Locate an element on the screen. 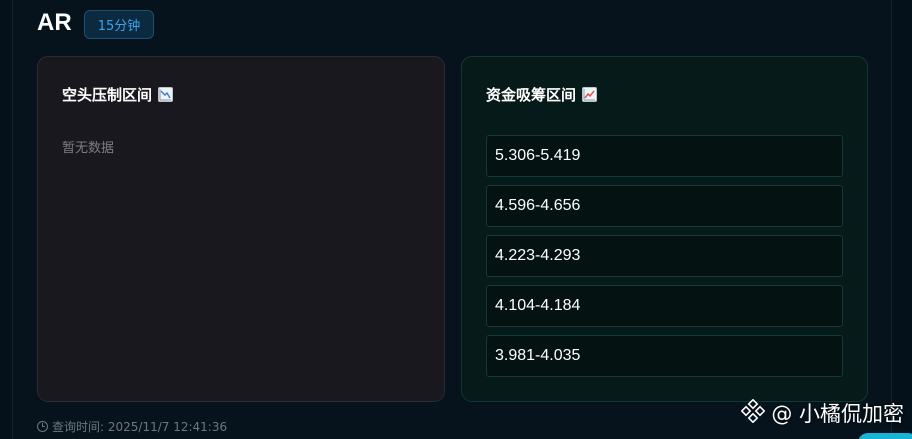  long-panel-title-text: 资金吸筹区间 is located at coordinates (531, 95).